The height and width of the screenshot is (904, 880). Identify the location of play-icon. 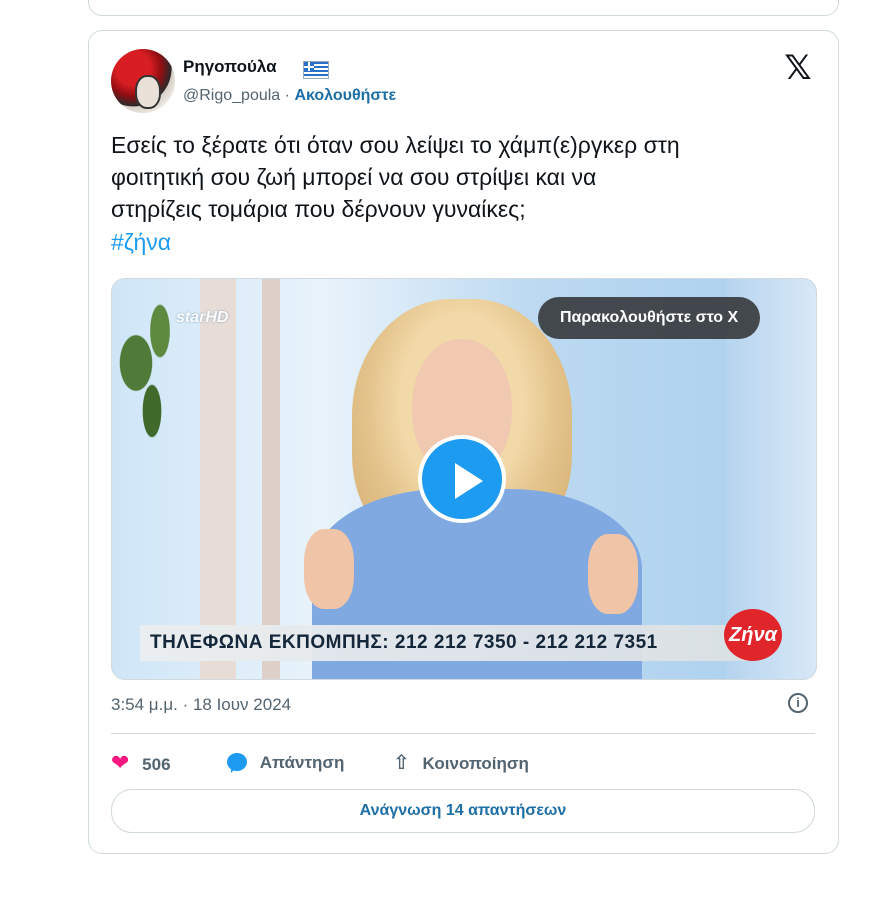
(462, 479).